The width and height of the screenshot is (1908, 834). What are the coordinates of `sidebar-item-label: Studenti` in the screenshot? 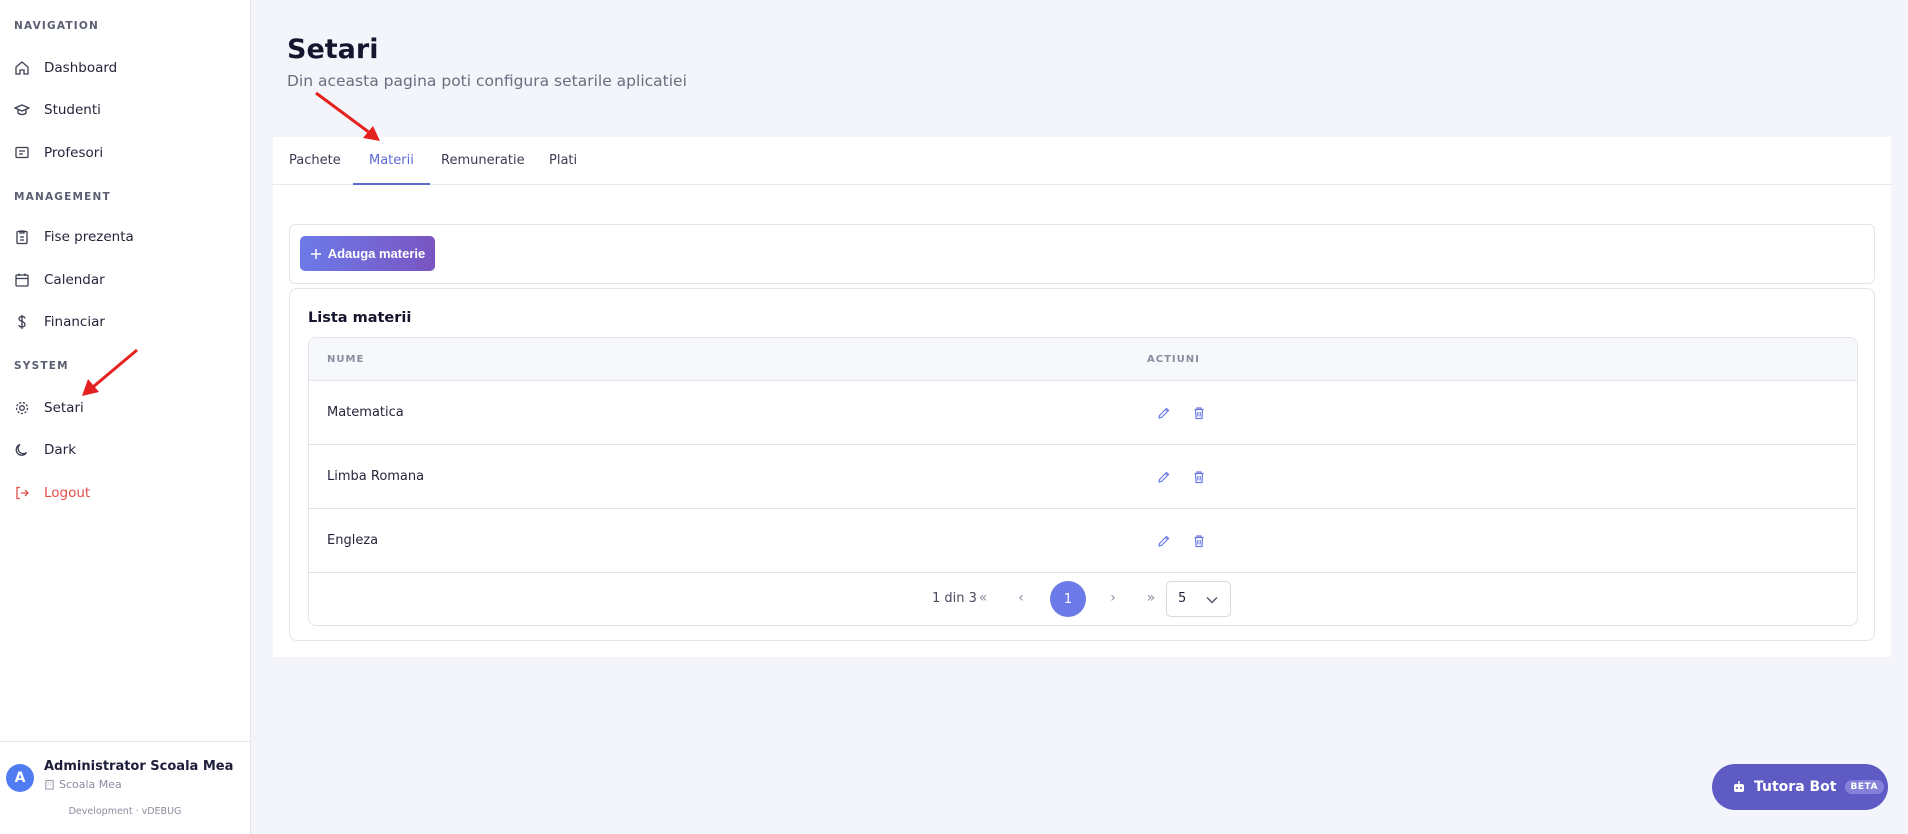 It's located at (72, 110).